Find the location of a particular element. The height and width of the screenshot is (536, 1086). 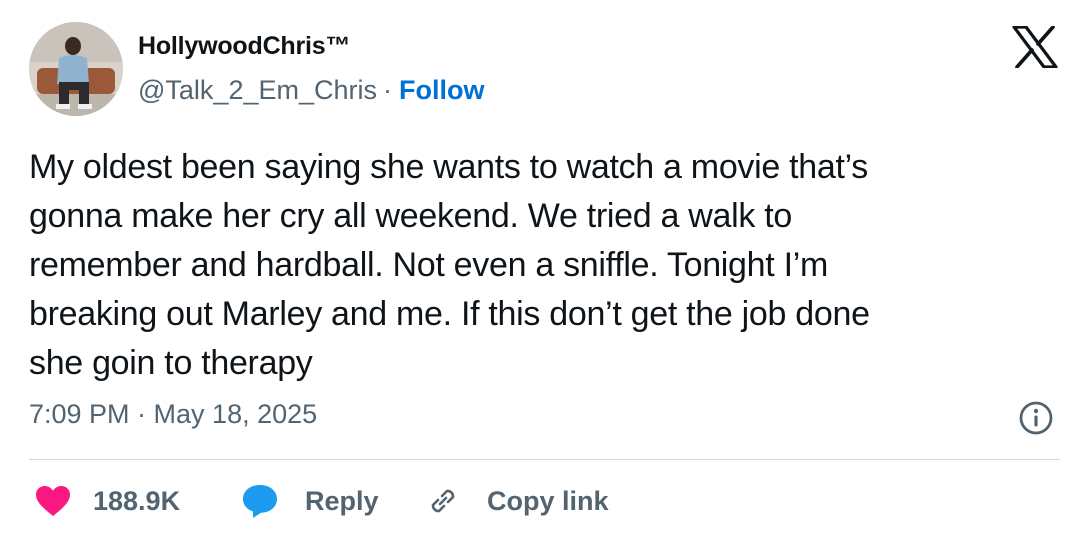

reply-button: Reply is located at coordinates (310, 501).